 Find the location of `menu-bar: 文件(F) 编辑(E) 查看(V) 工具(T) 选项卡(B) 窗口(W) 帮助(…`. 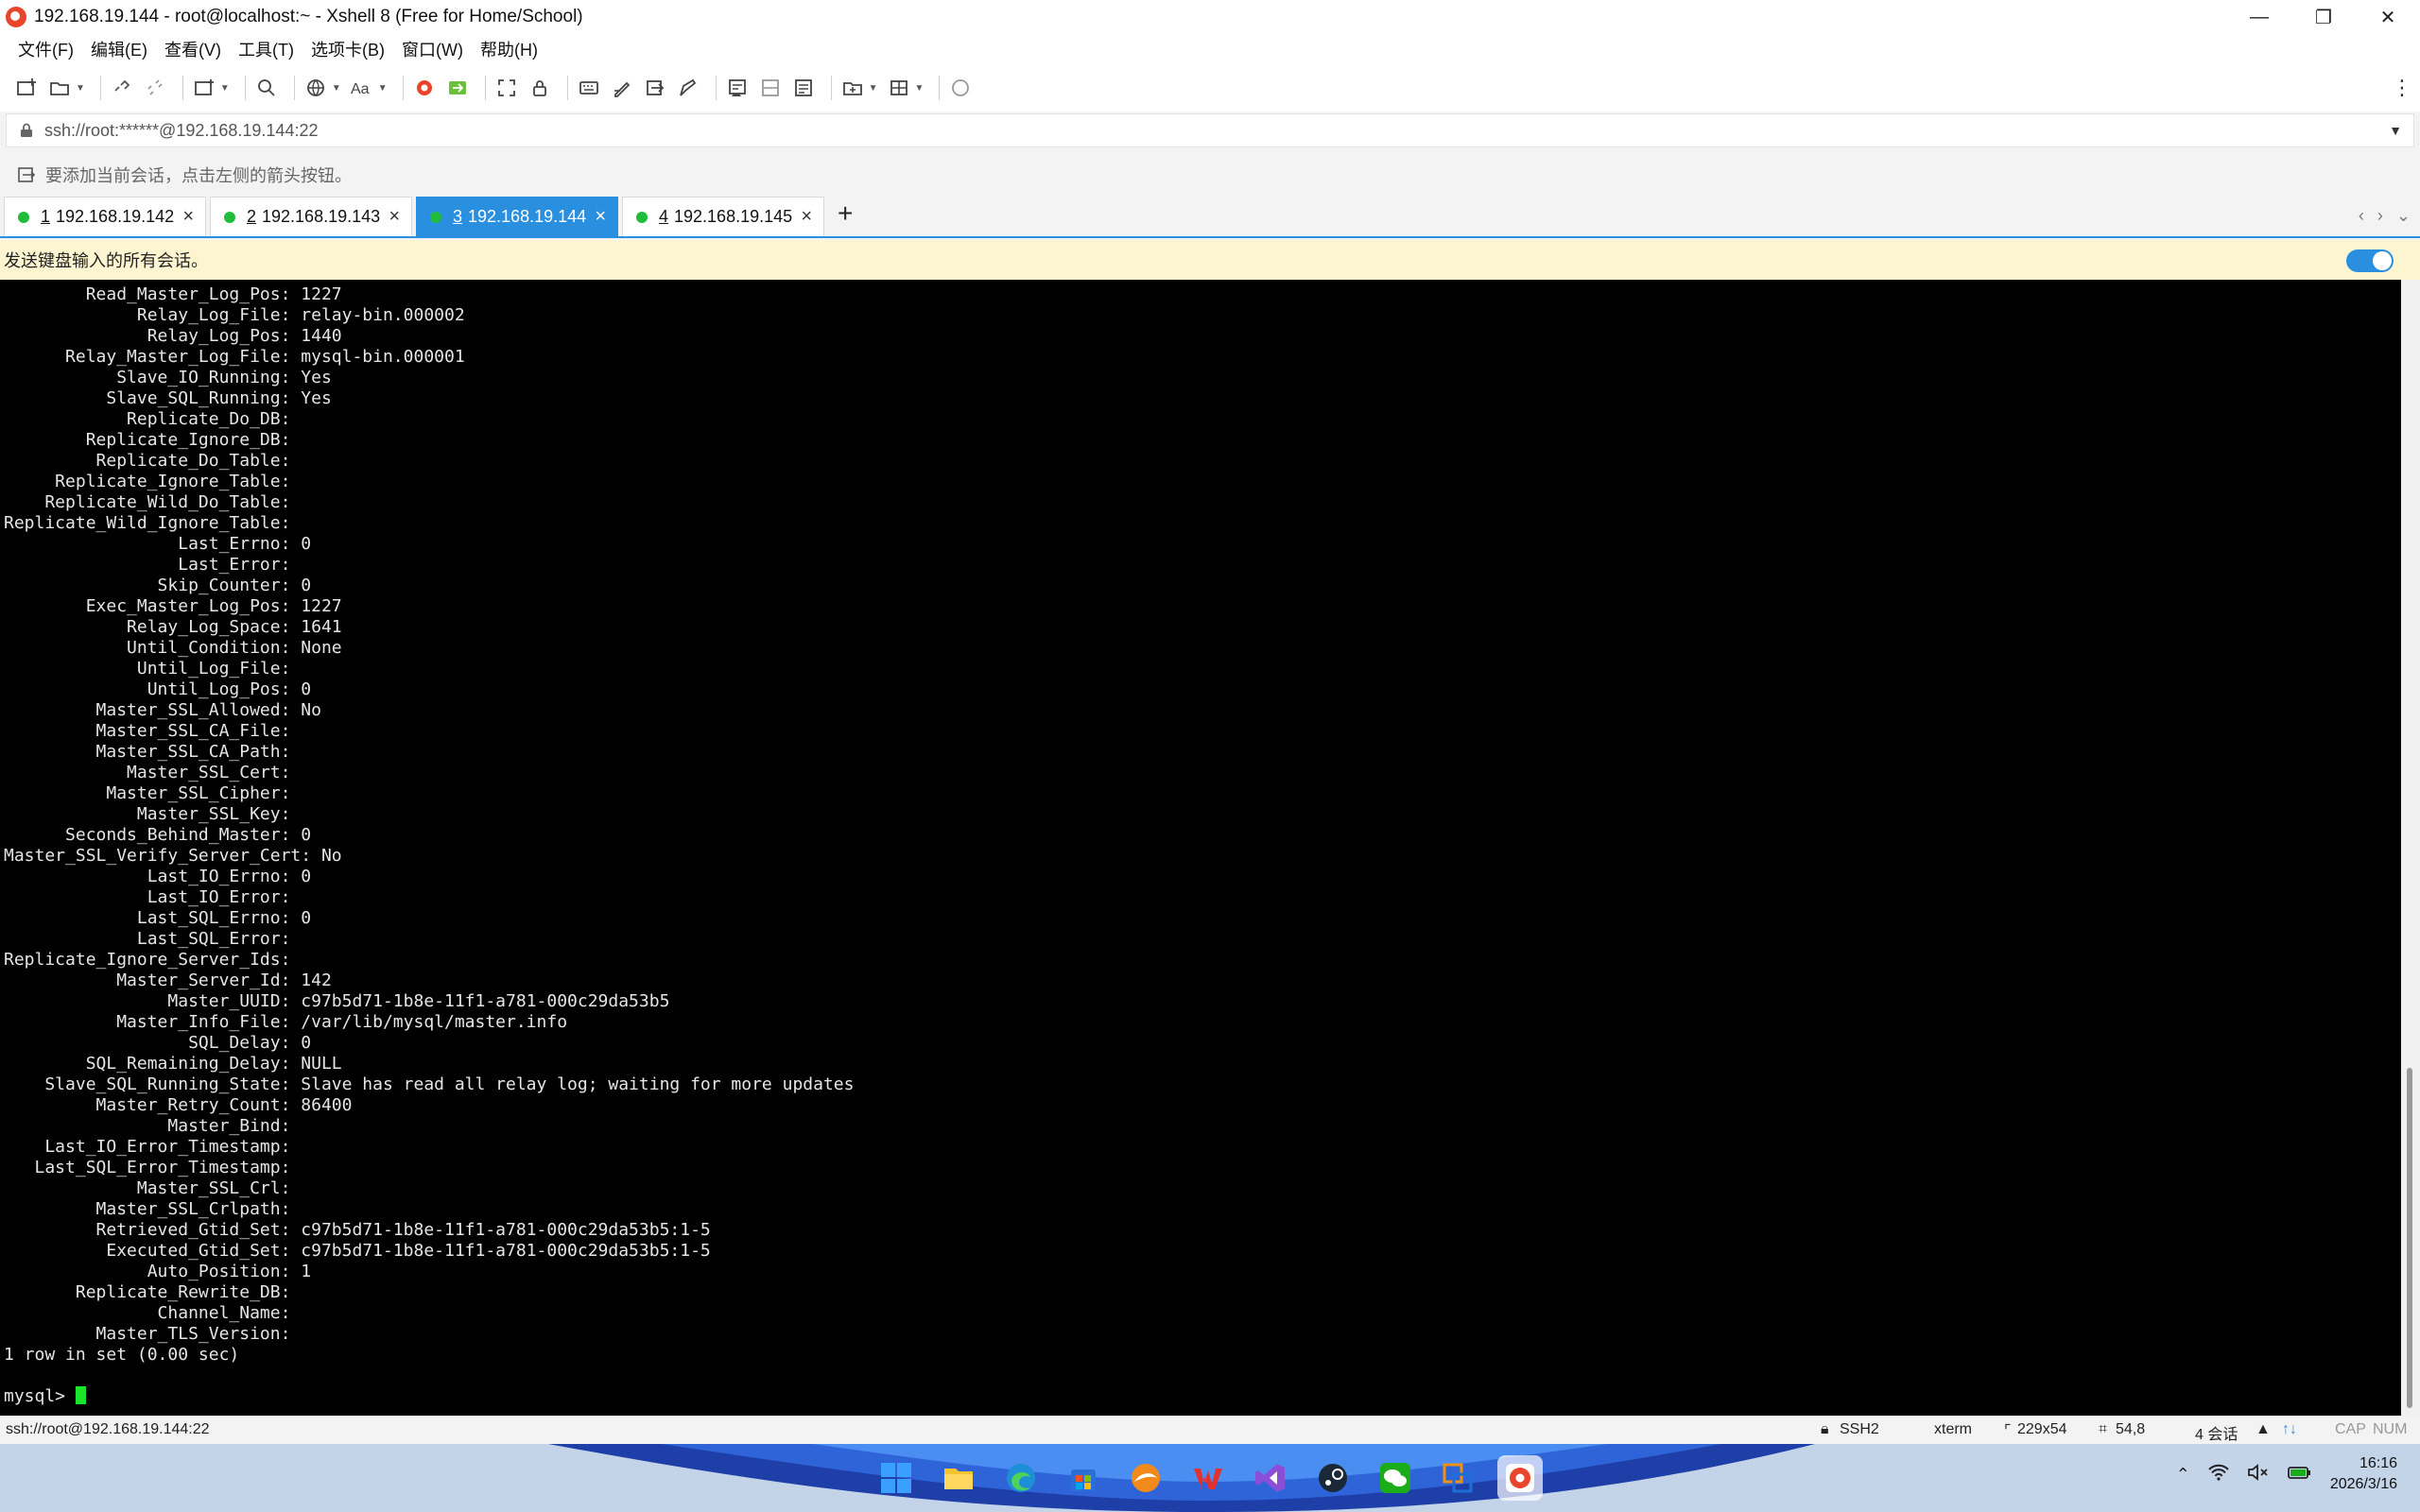

menu-bar: 文件(F) 编辑(E) 查看(V) 工具(T) 选项卡(B) 窗口(W) 帮助(… is located at coordinates (1210, 49).